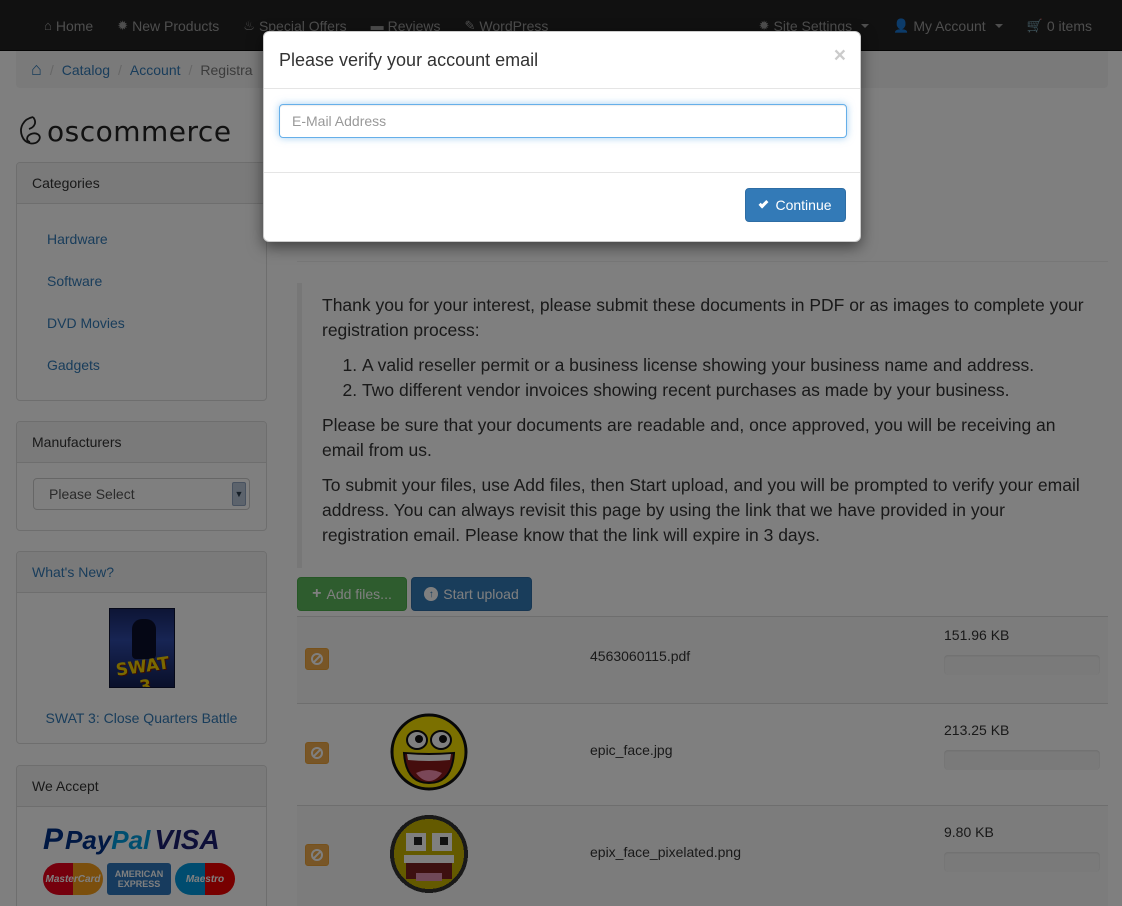  I want to click on modal-title: Please verify your account email, so click(409, 60).